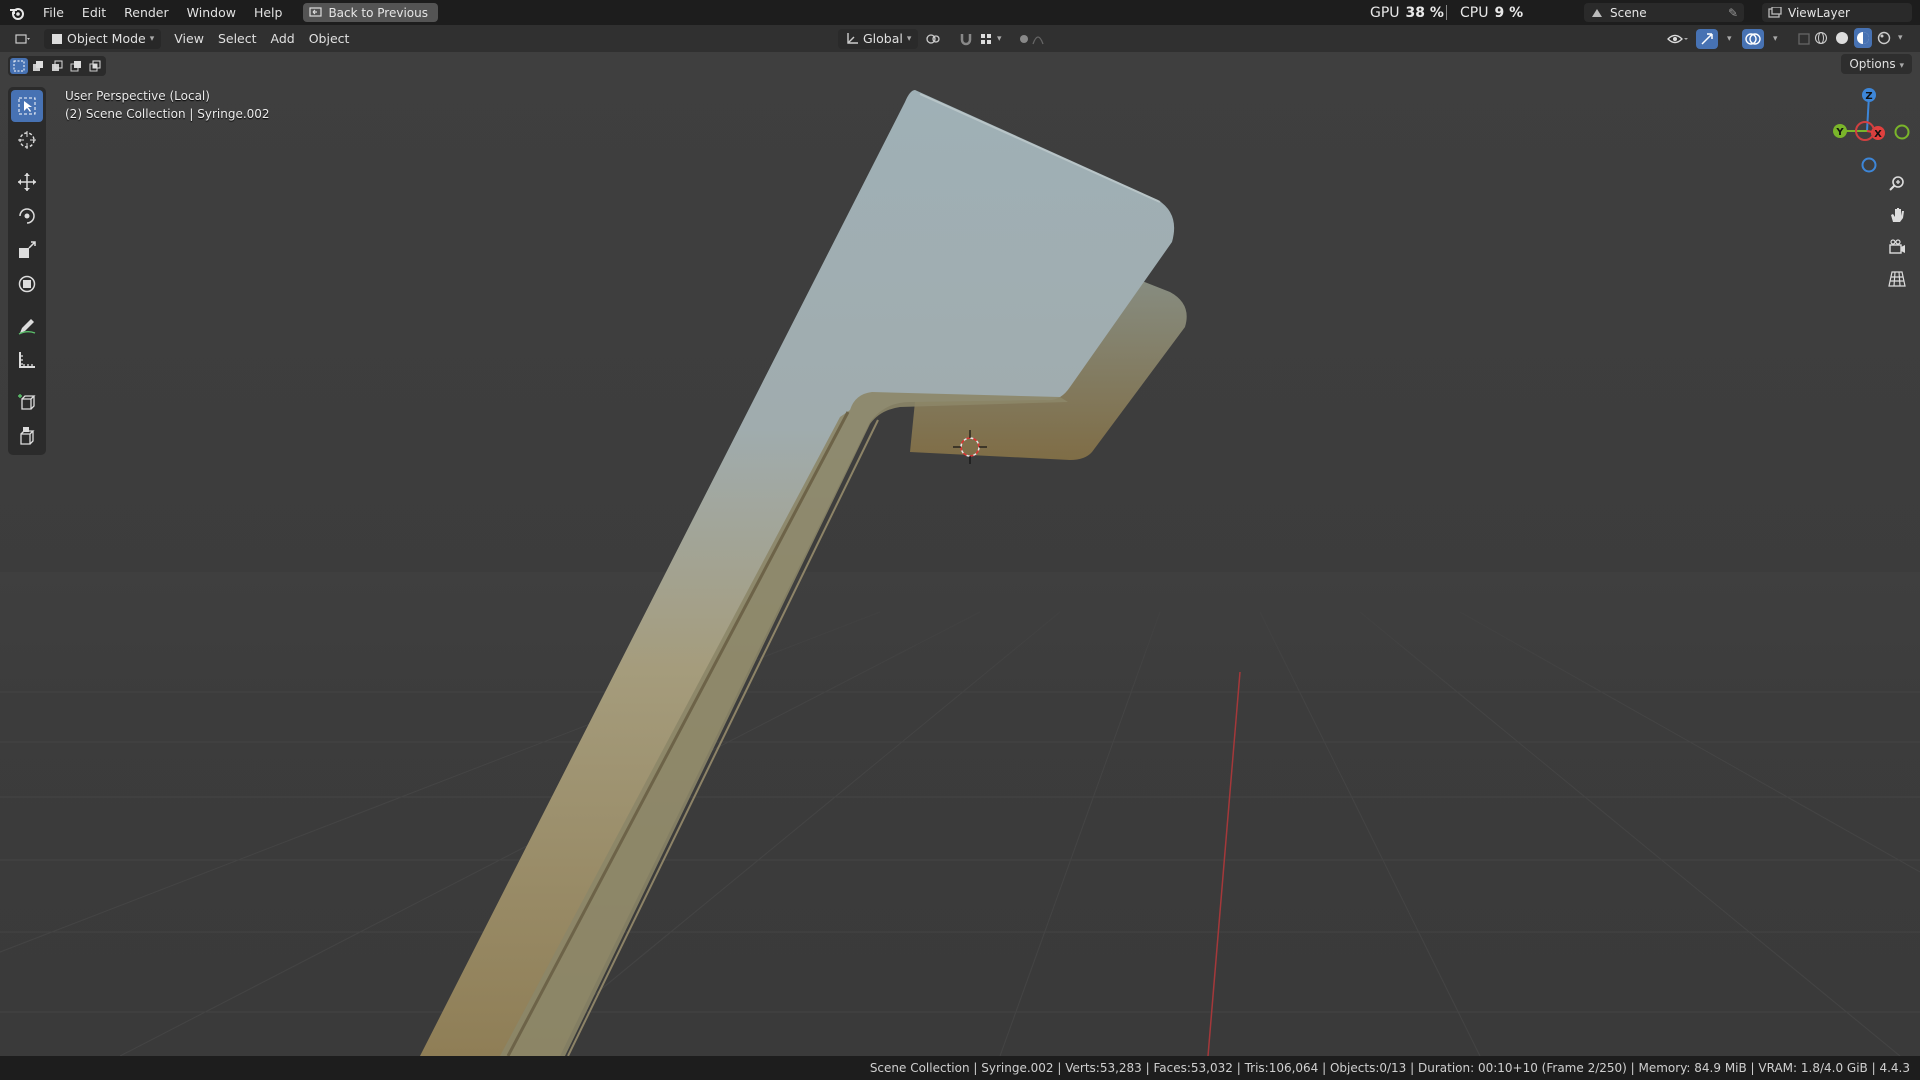  I want to click on select-subtract-icon, so click(57, 65).